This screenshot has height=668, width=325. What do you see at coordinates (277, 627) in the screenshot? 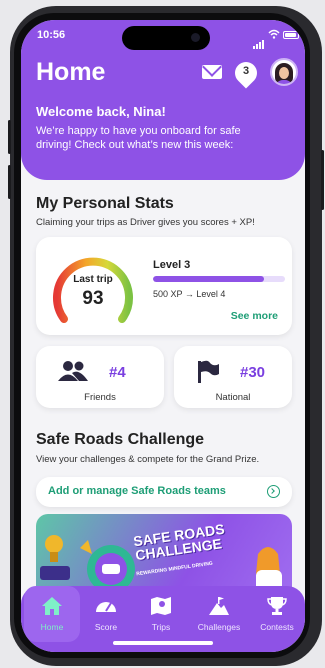
I see `tab-contests-label: Contests` at bounding box center [277, 627].